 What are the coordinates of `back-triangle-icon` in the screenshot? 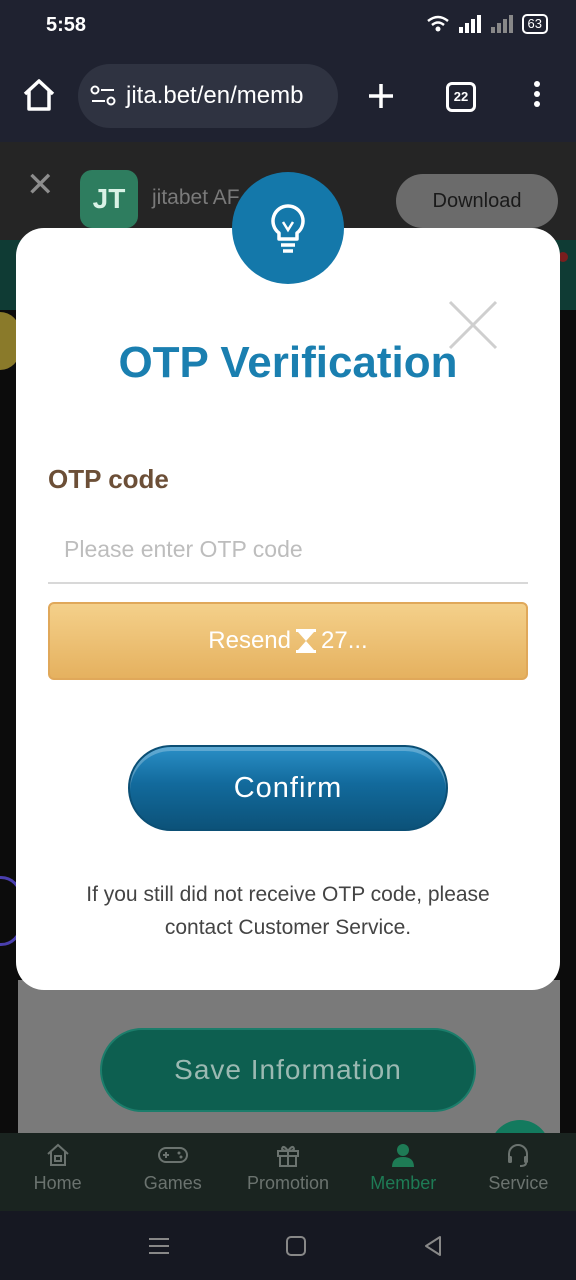 It's located at (433, 1246).